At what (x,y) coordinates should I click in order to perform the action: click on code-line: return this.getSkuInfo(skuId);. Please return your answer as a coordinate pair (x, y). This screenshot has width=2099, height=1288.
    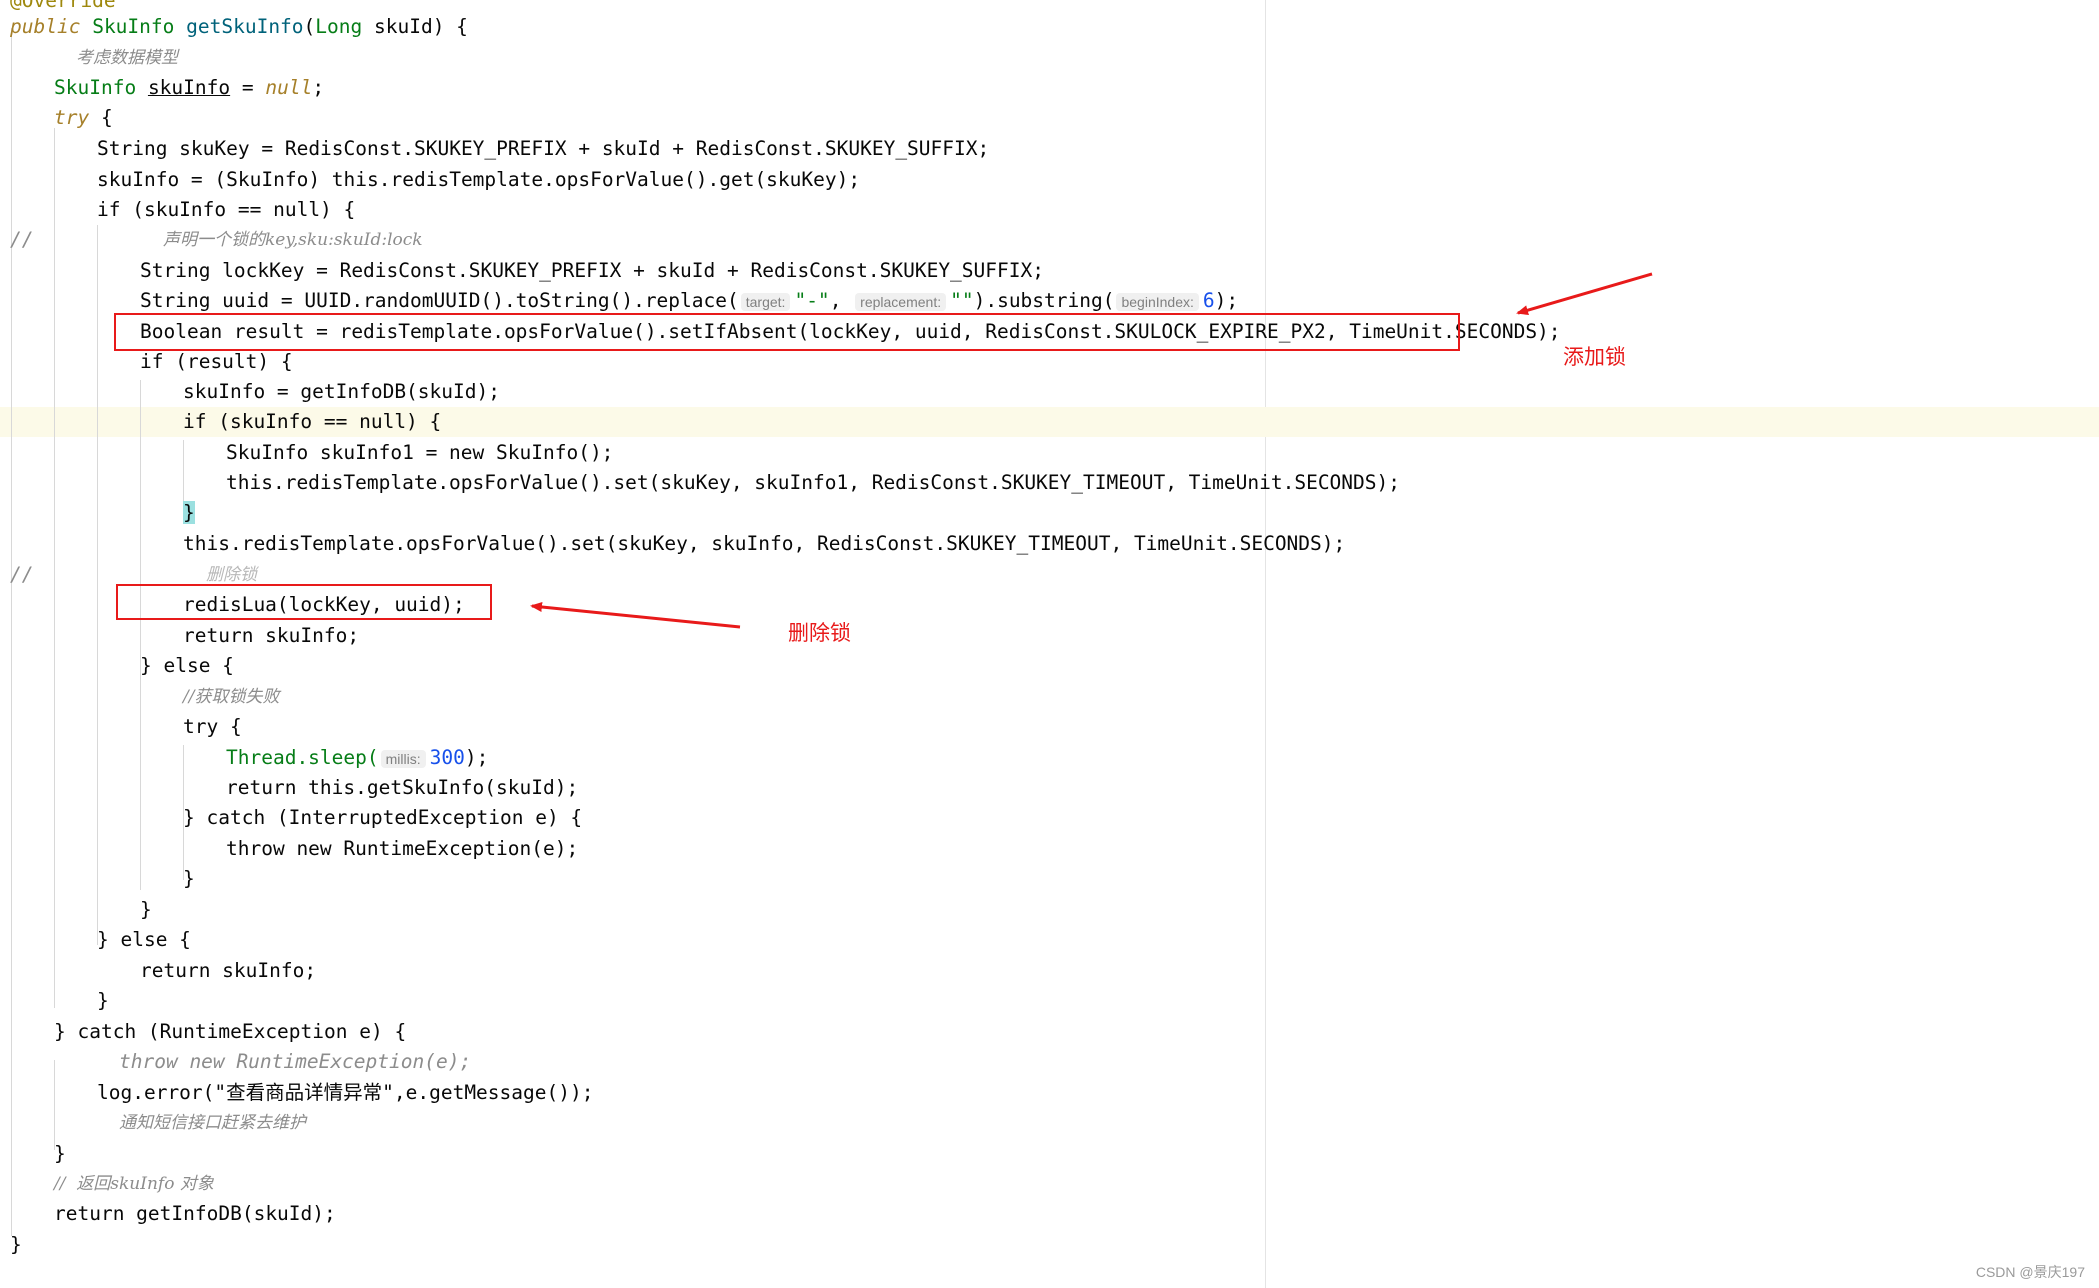
    Looking at the image, I should click on (402, 787).